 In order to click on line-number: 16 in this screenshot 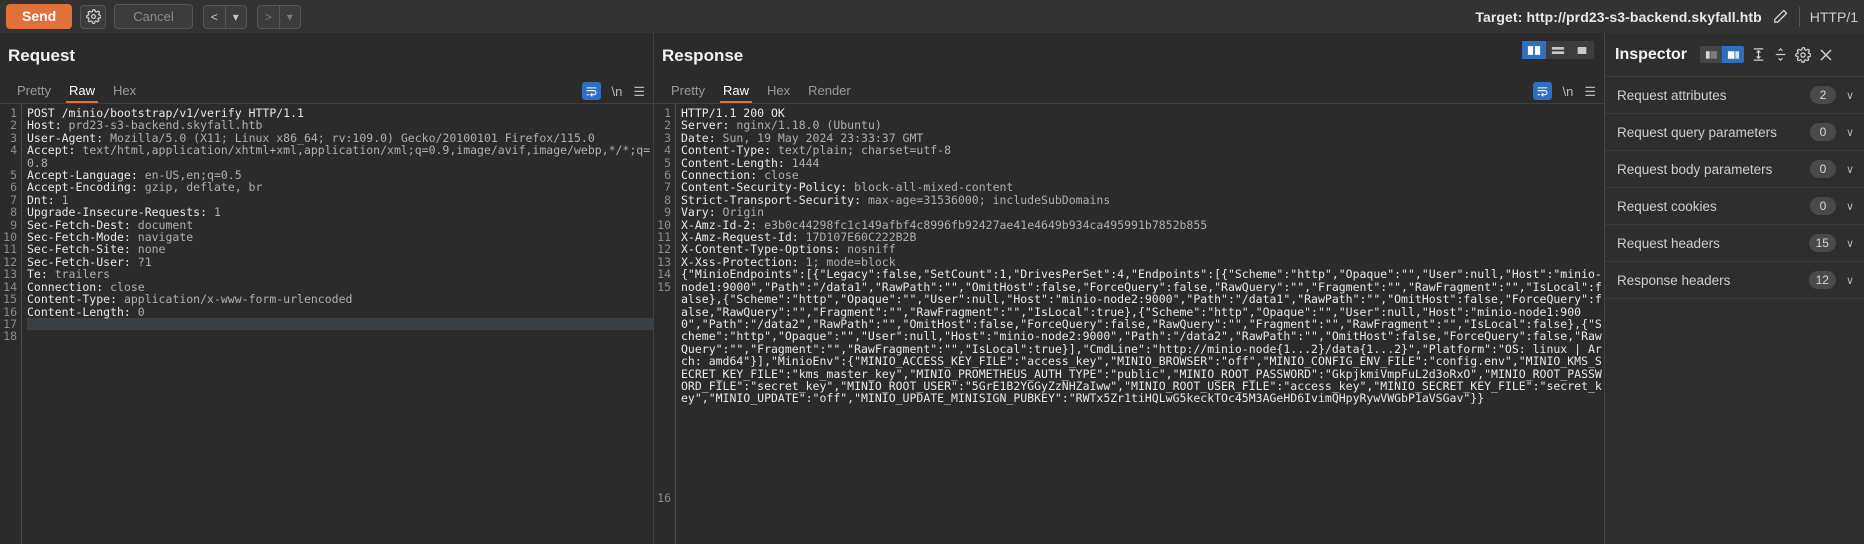, I will do `click(664, 497)`.